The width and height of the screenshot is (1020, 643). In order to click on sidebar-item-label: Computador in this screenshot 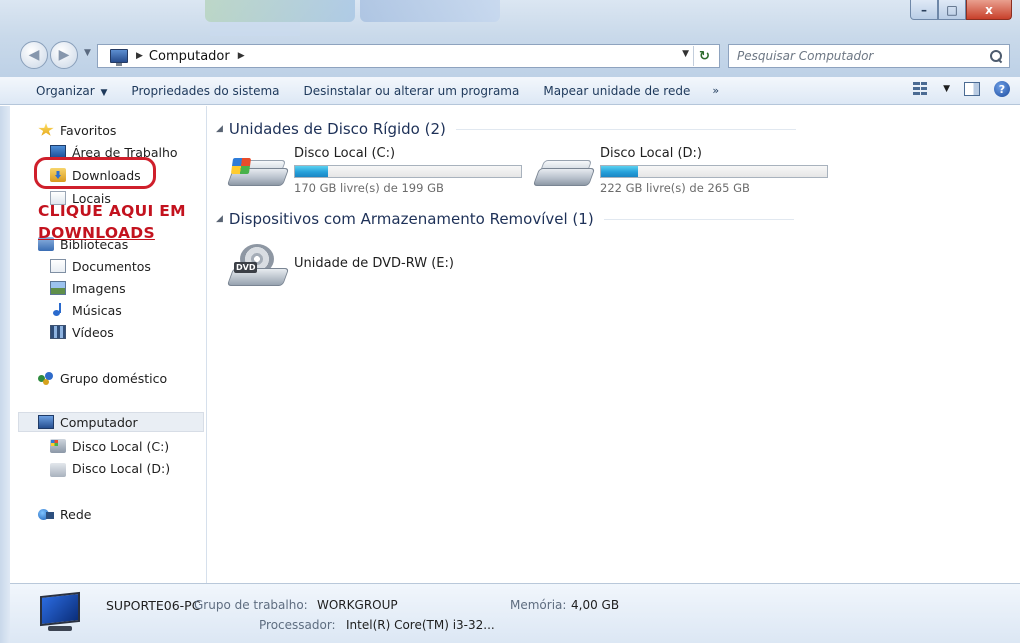, I will do `click(99, 422)`.